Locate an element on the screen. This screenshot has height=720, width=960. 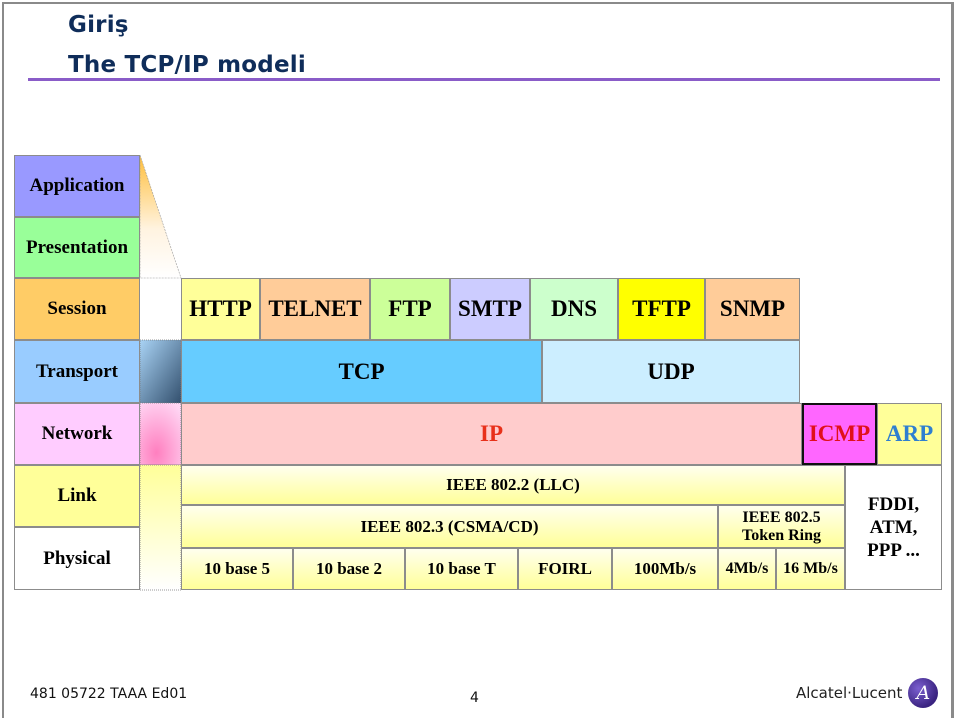
protocol-ftp: FTP is located at coordinates (410, 309).